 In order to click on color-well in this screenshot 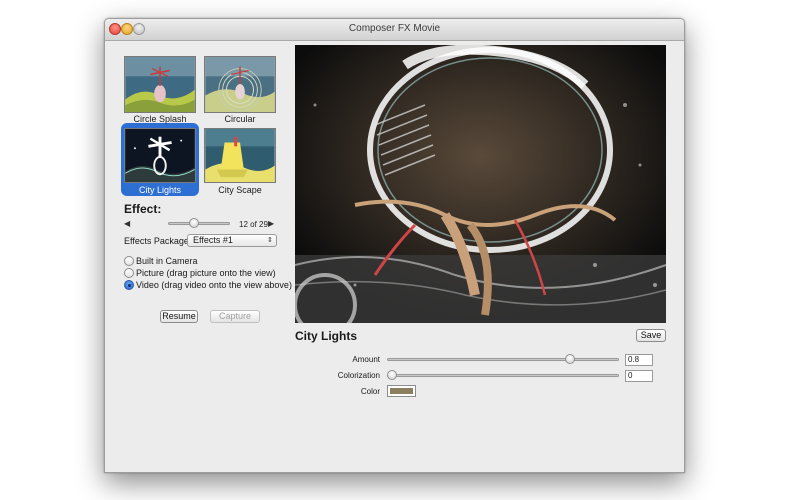, I will do `click(401, 391)`.